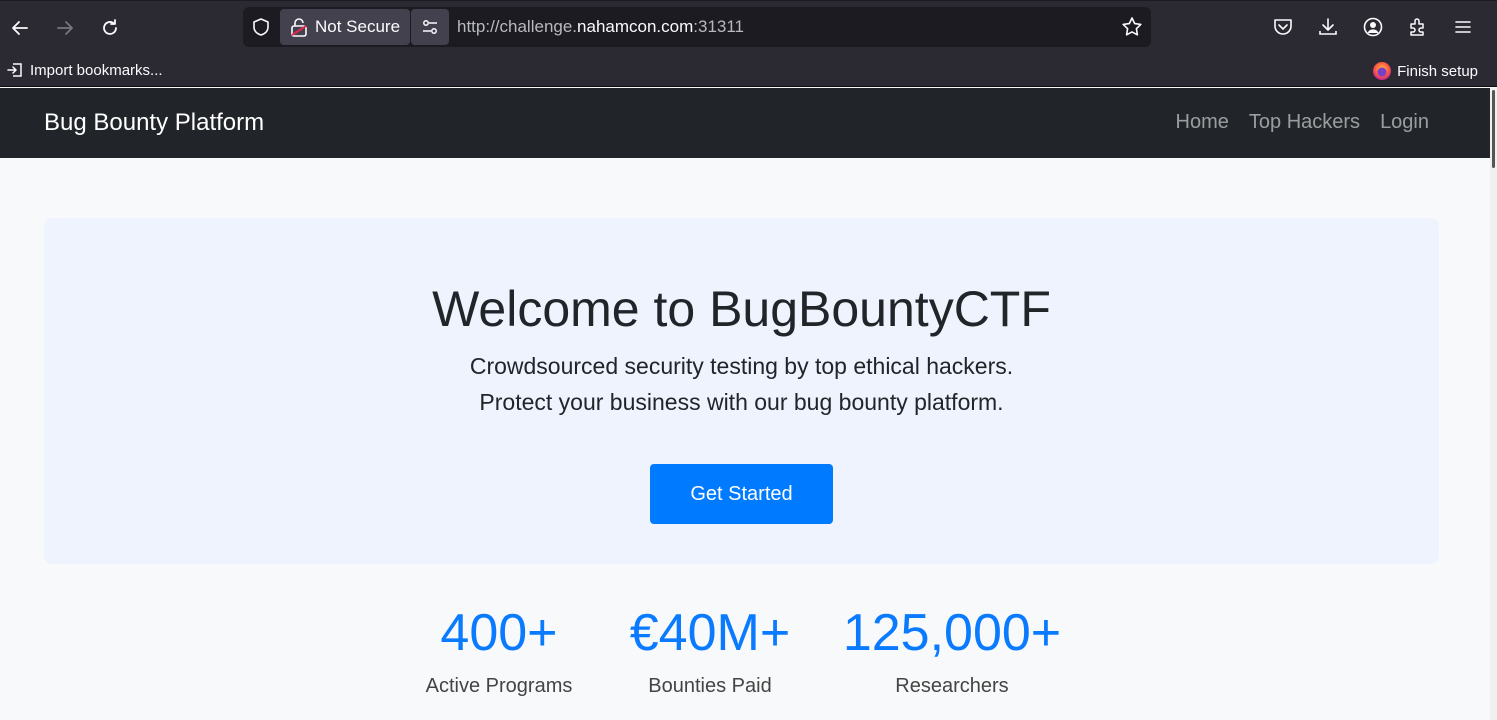  I want to click on site-security-button: Not Secure, so click(345, 27).